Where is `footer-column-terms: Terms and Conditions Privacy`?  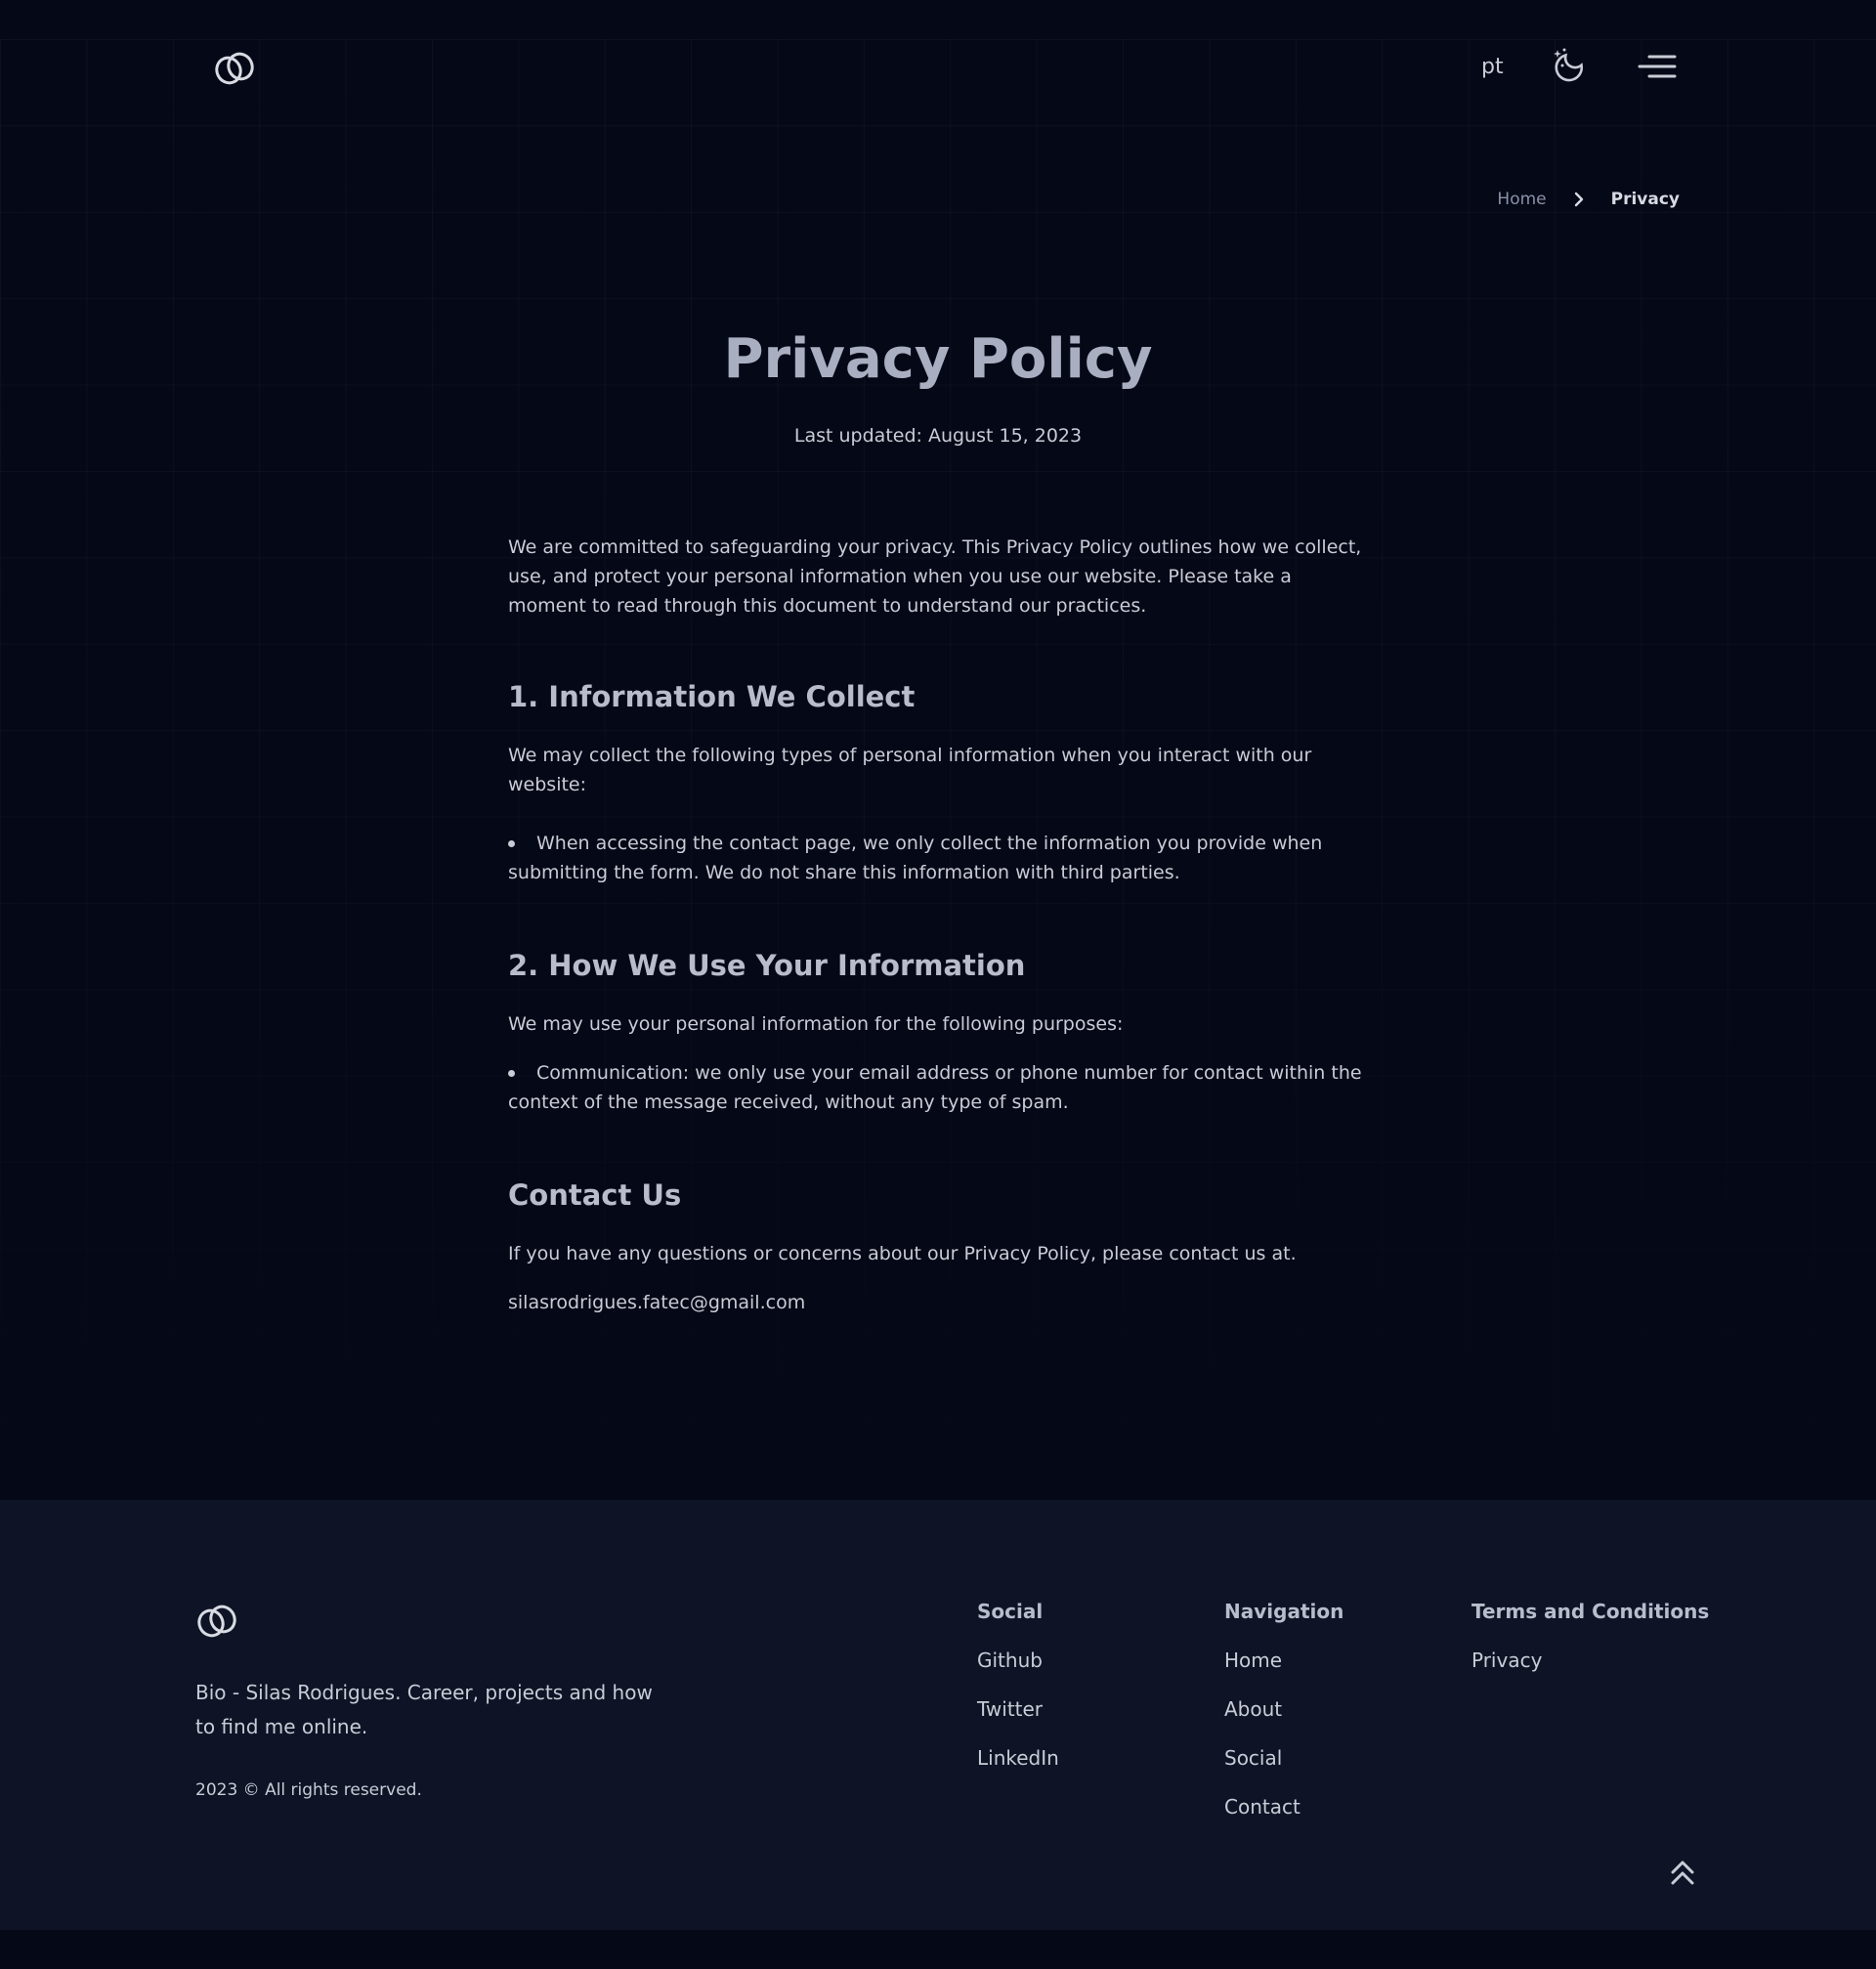
footer-column-terms: Terms and Conditions Privacy is located at coordinates (1590, 1648).